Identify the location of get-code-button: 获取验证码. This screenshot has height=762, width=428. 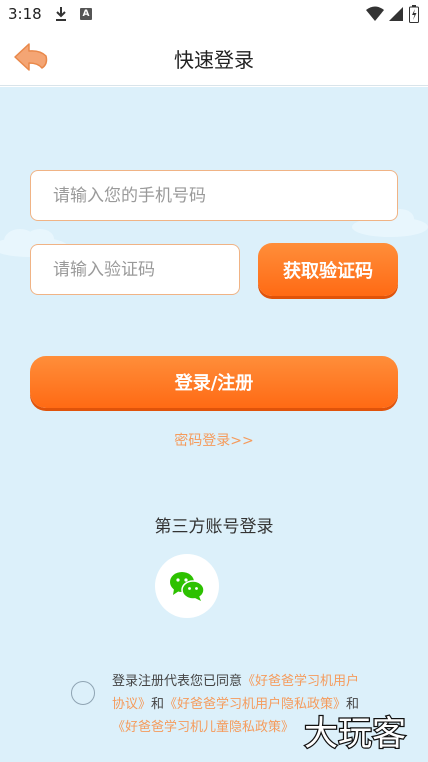
(328, 269).